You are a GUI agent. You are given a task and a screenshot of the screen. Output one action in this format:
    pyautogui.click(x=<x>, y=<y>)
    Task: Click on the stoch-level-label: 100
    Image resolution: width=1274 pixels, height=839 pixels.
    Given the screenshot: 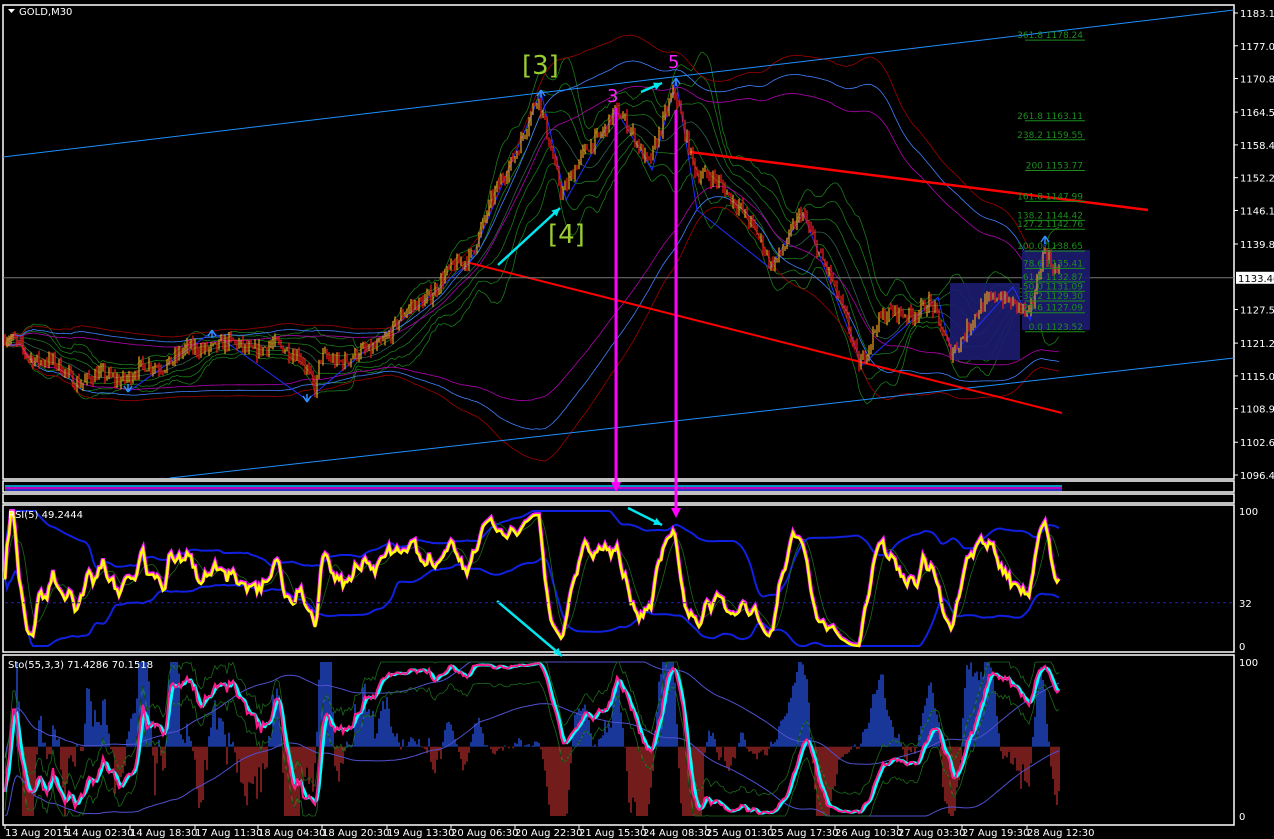 What is the action you would take?
    pyautogui.click(x=1248, y=663)
    